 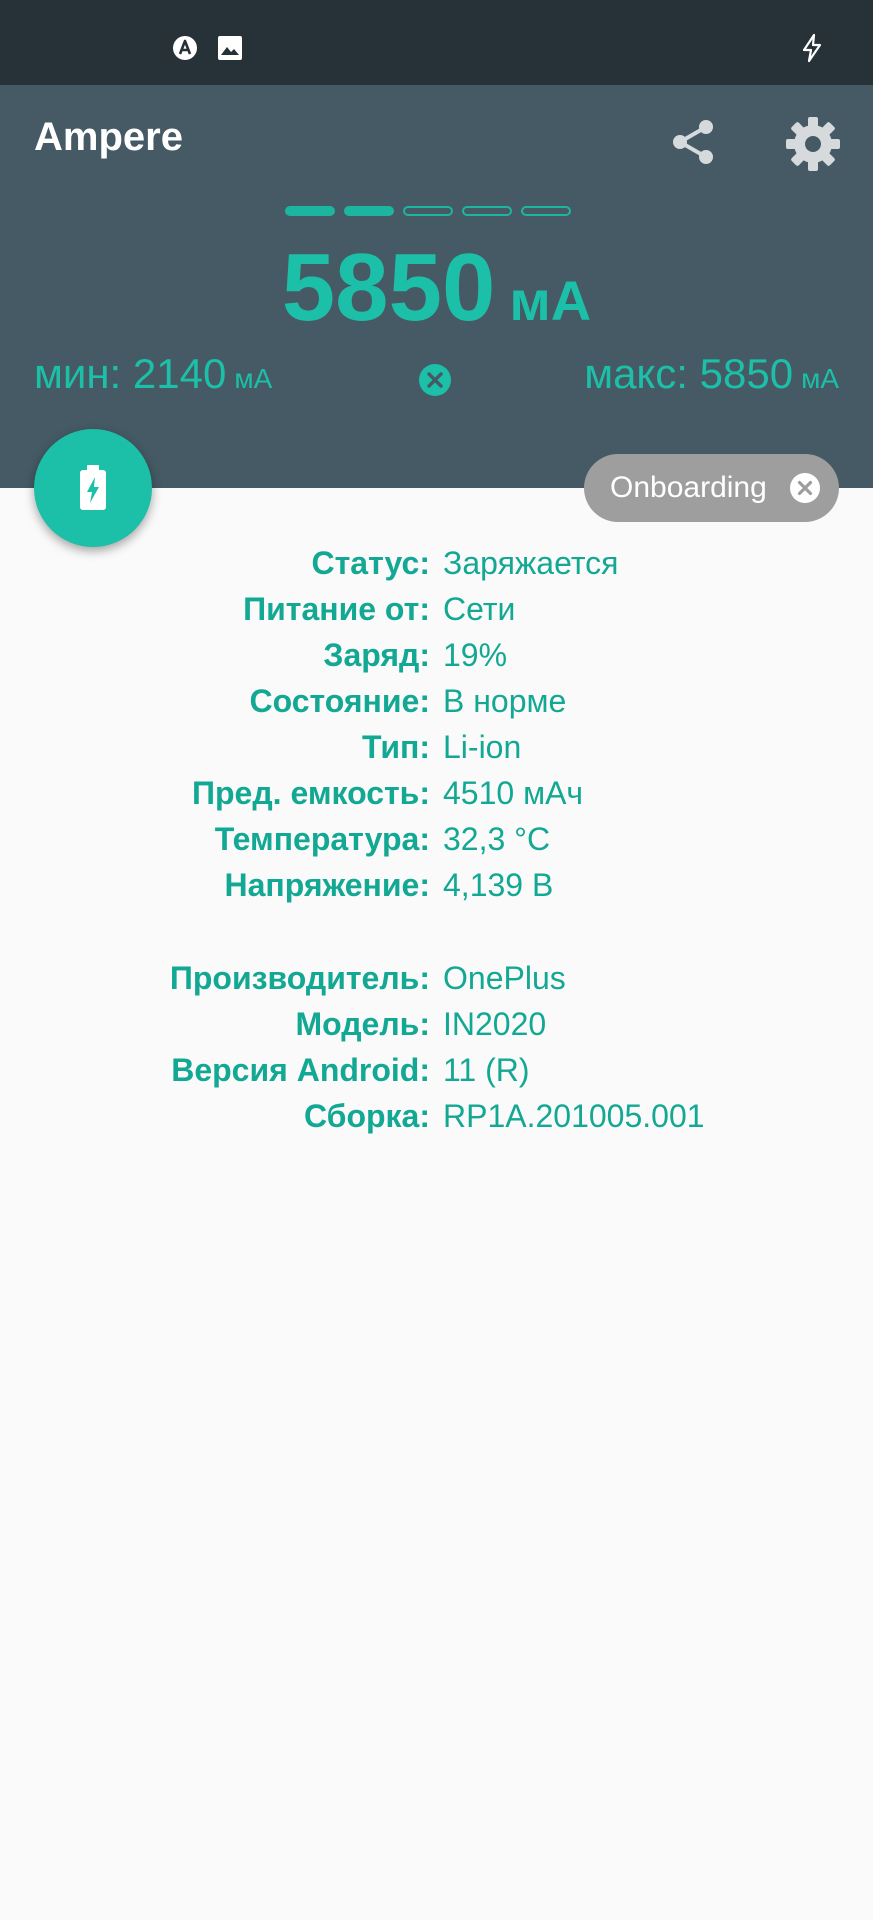 I want to click on info-label: Заряд:, so click(x=376, y=655).